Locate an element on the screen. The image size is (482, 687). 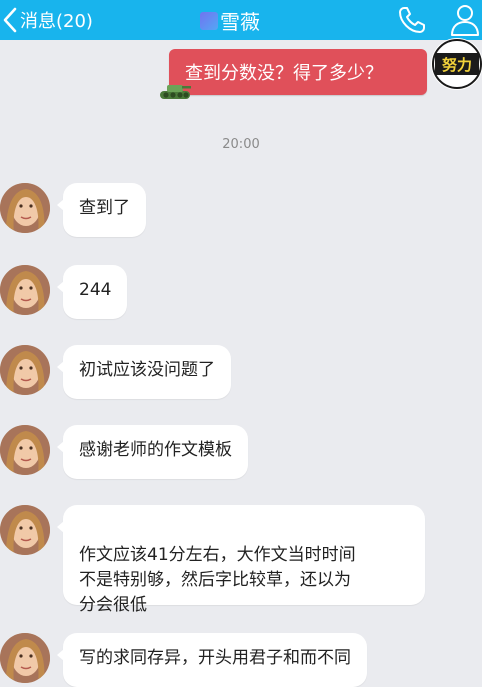
outgoing-message-bubble: 查到分数没？得了多少？ is located at coordinates (298, 72).